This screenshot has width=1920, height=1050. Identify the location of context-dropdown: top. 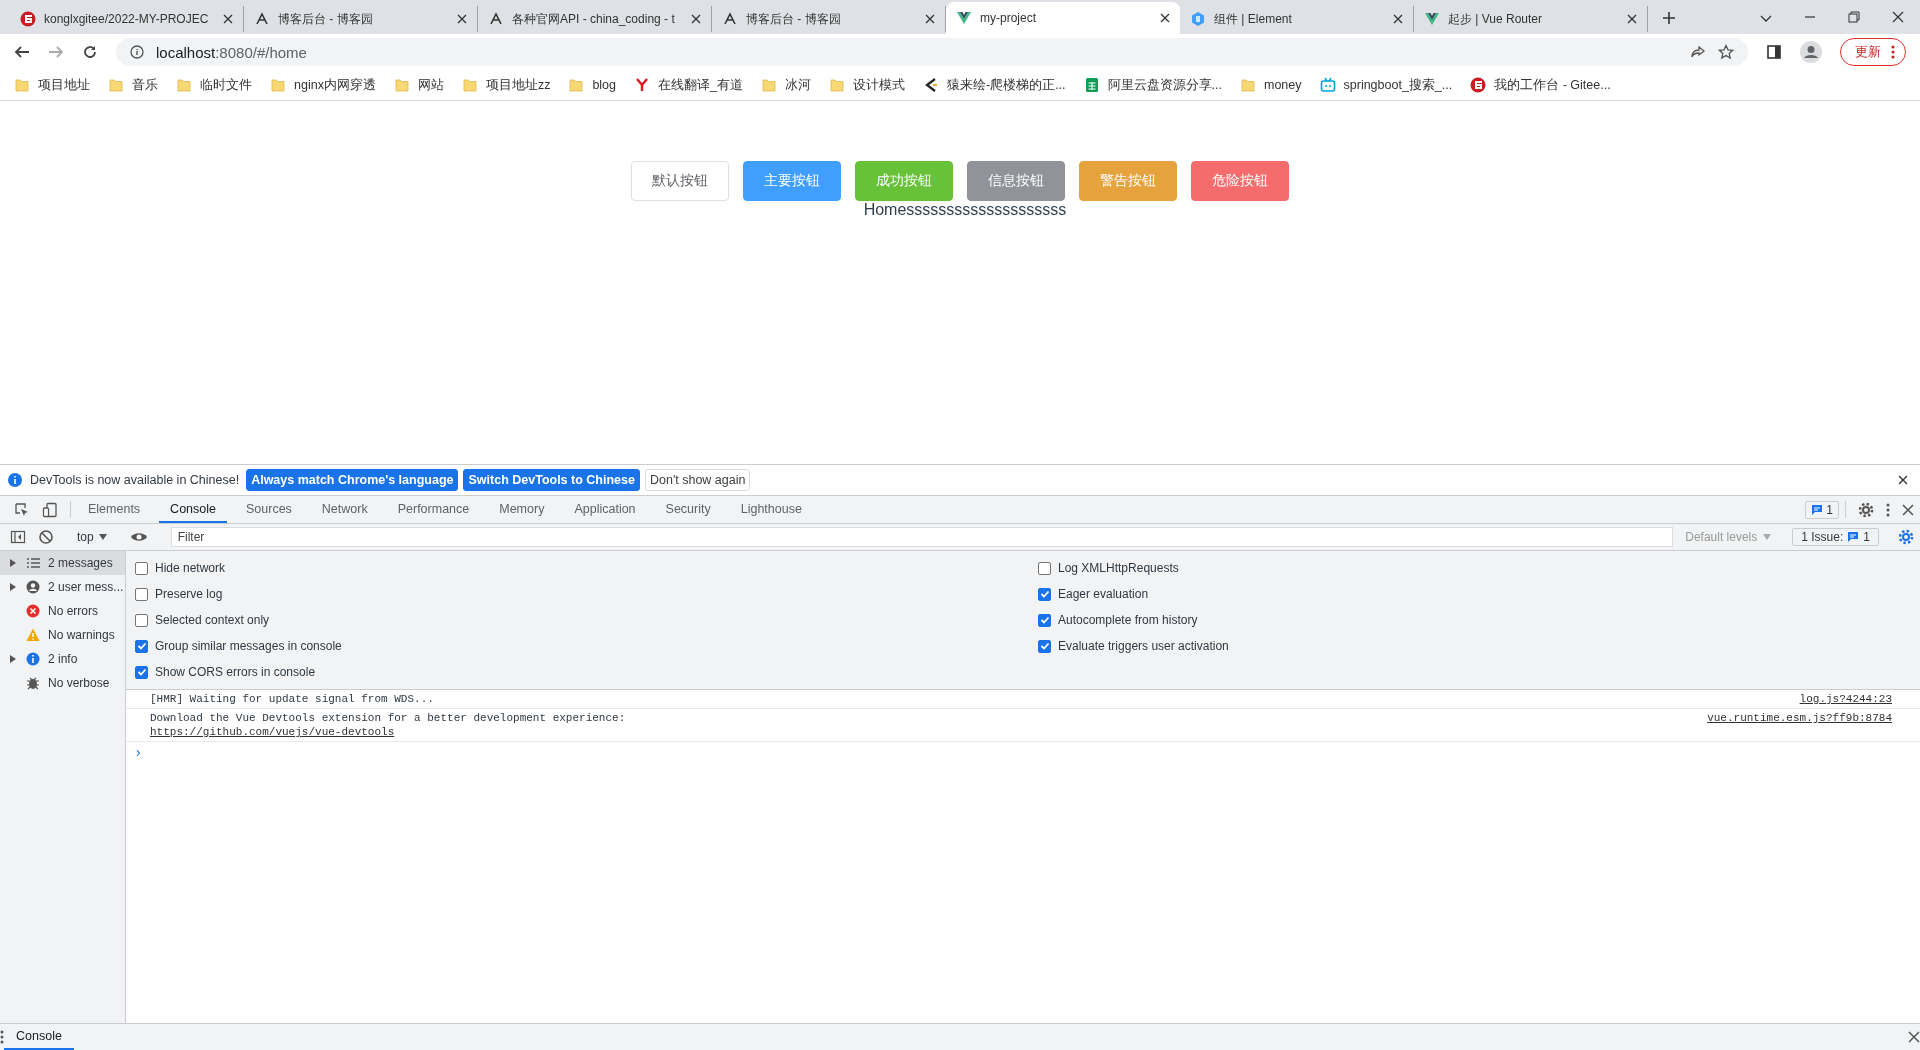
(92, 537).